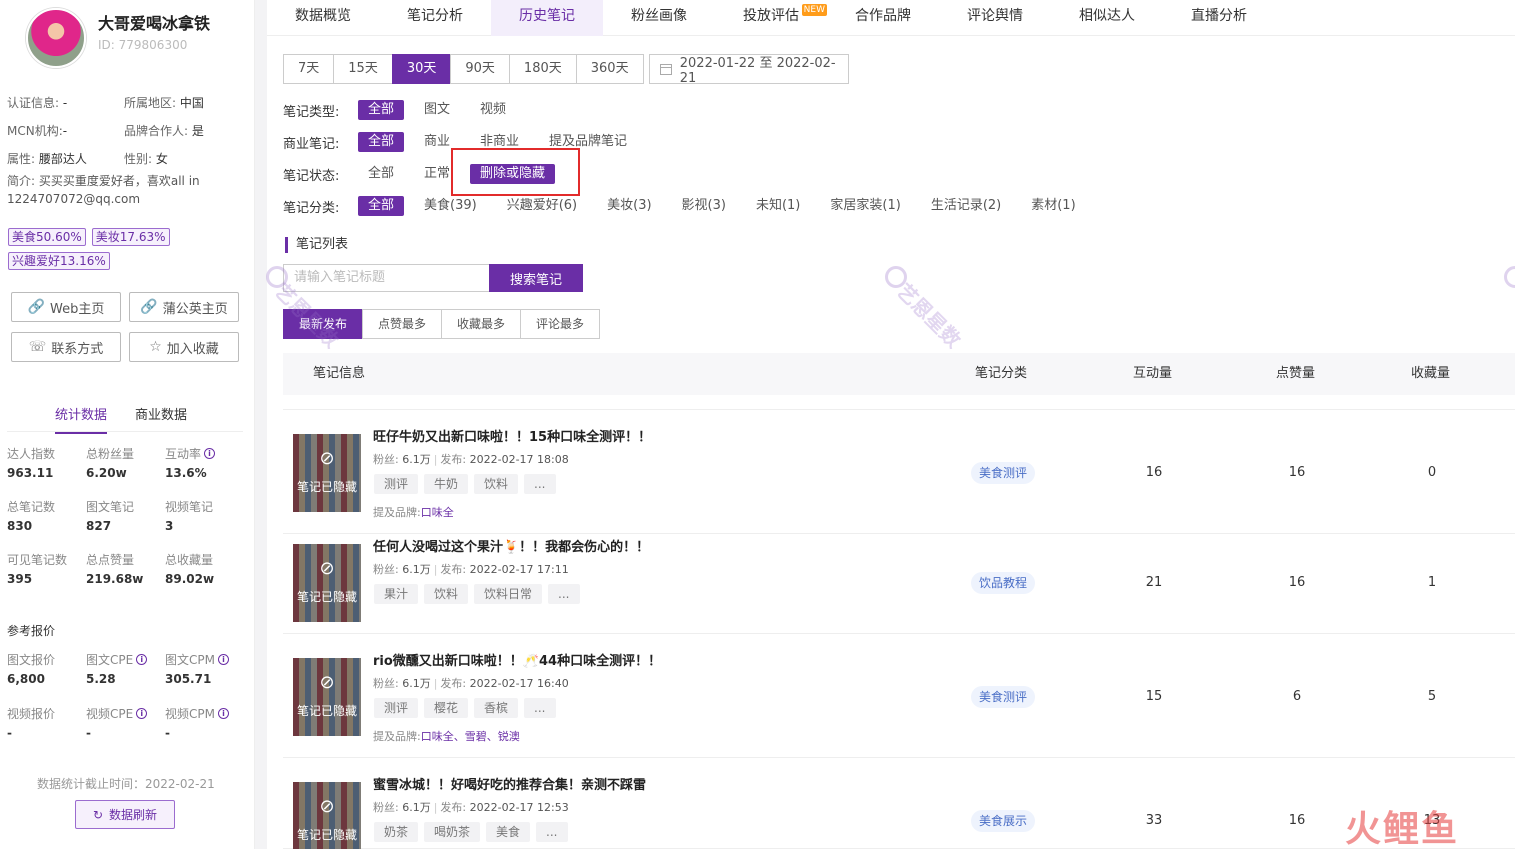 This screenshot has height=849, width=1515. Describe the element at coordinates (402, 324) in the screenshot. I see `sort-option: 点赞最多` at that location.